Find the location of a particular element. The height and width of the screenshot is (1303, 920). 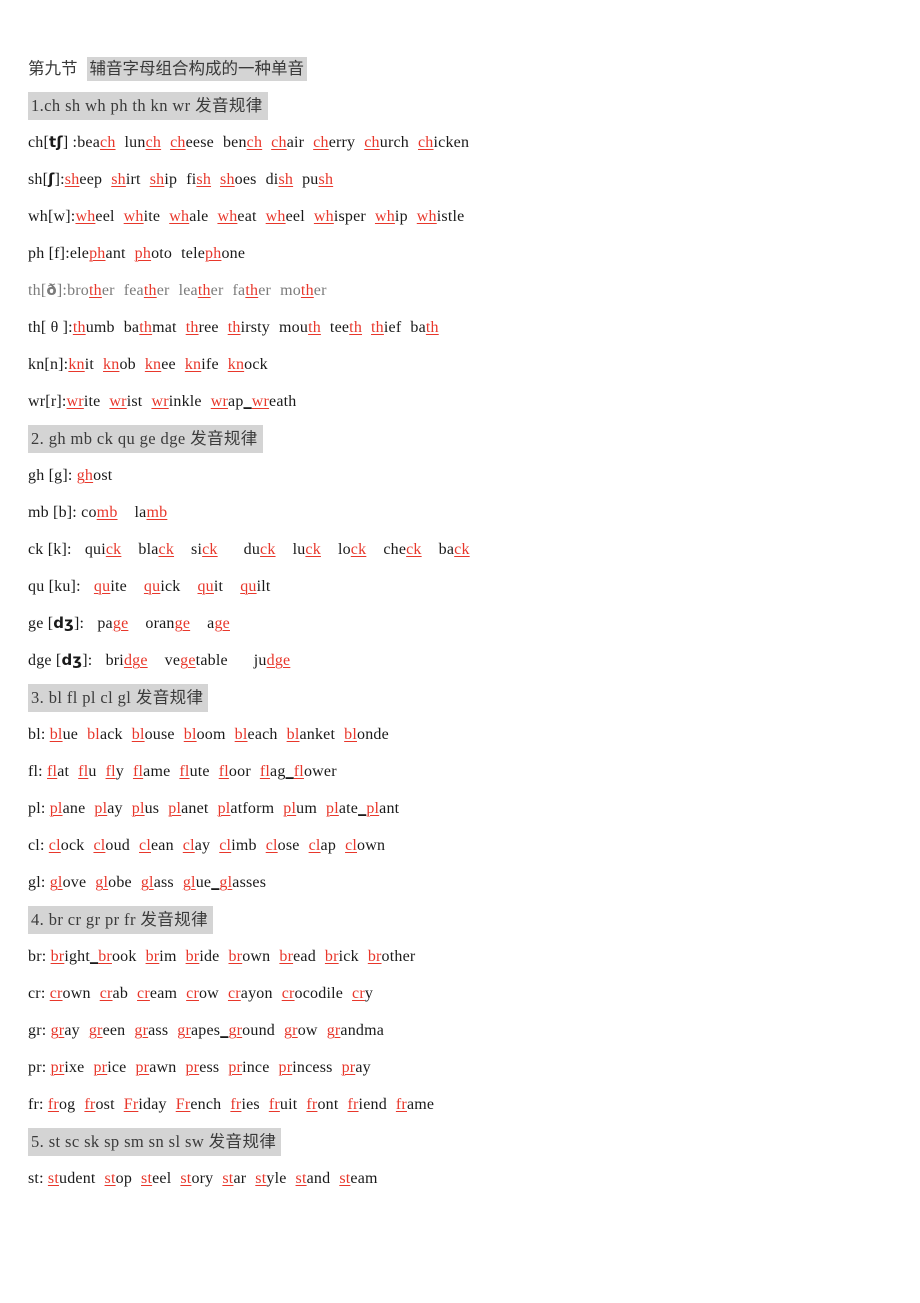

section-heading-4-text: 4. br cr gr pr fr 发音规律 is located at coordinates (120, 920).